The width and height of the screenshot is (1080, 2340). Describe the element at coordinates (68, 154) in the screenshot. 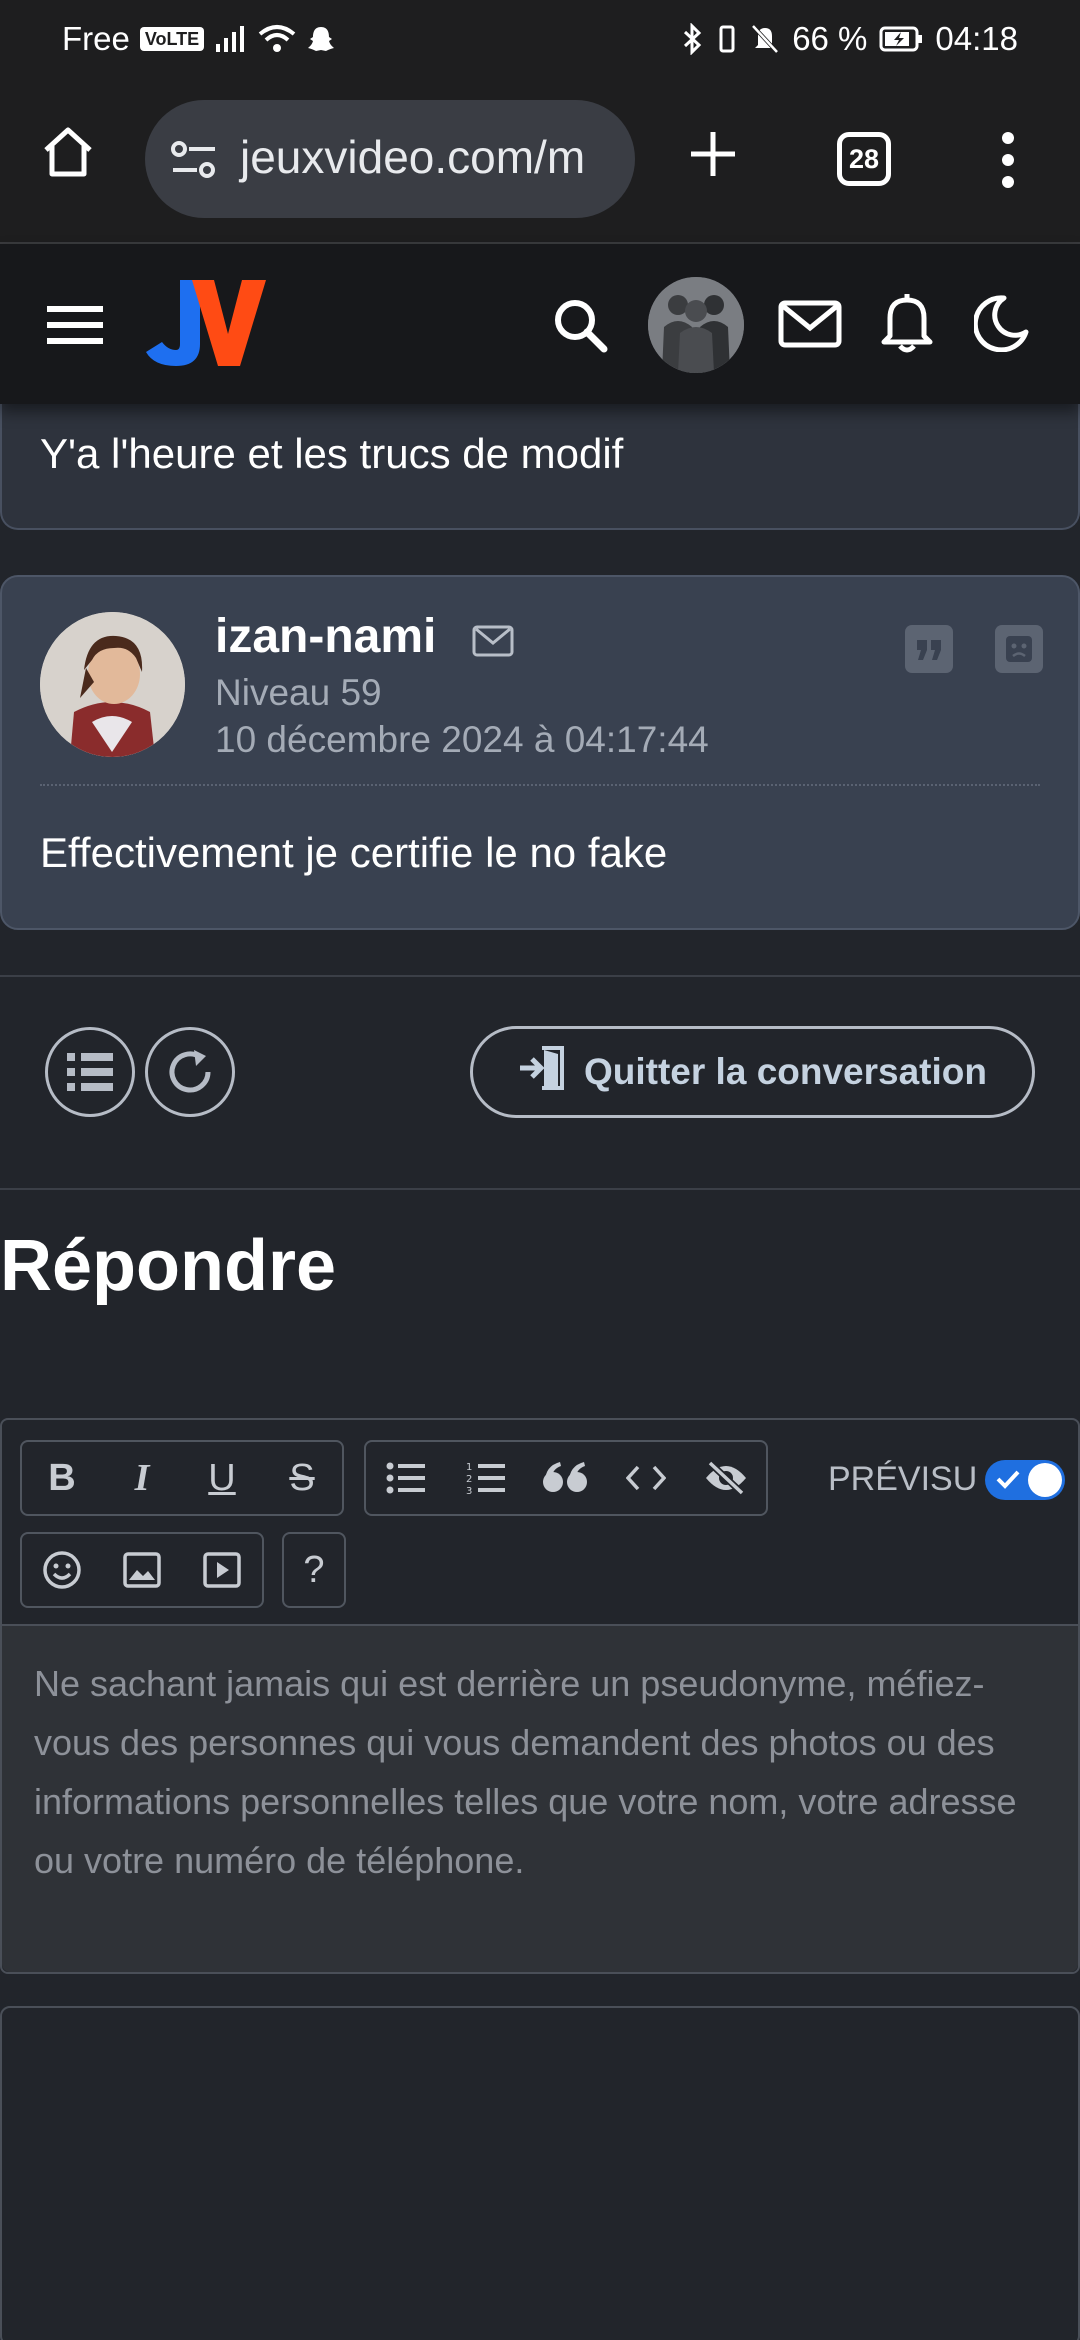

I see `home-icon` at that location.